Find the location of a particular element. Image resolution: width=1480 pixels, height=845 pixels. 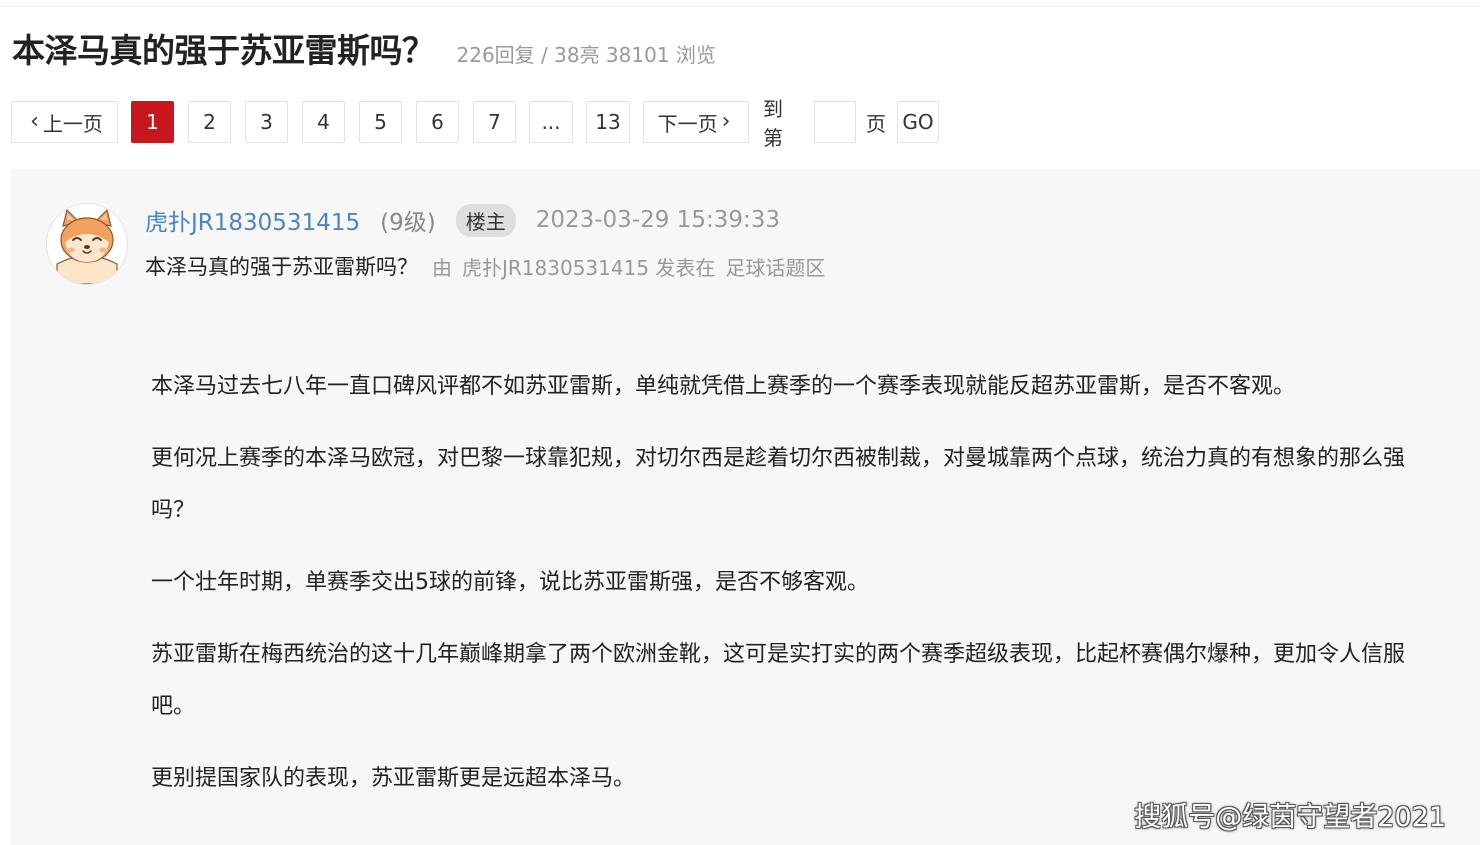

post-subtitle: 本泽马真的强于苏亚雷斯吗？ is located at coordinates (281, 267).